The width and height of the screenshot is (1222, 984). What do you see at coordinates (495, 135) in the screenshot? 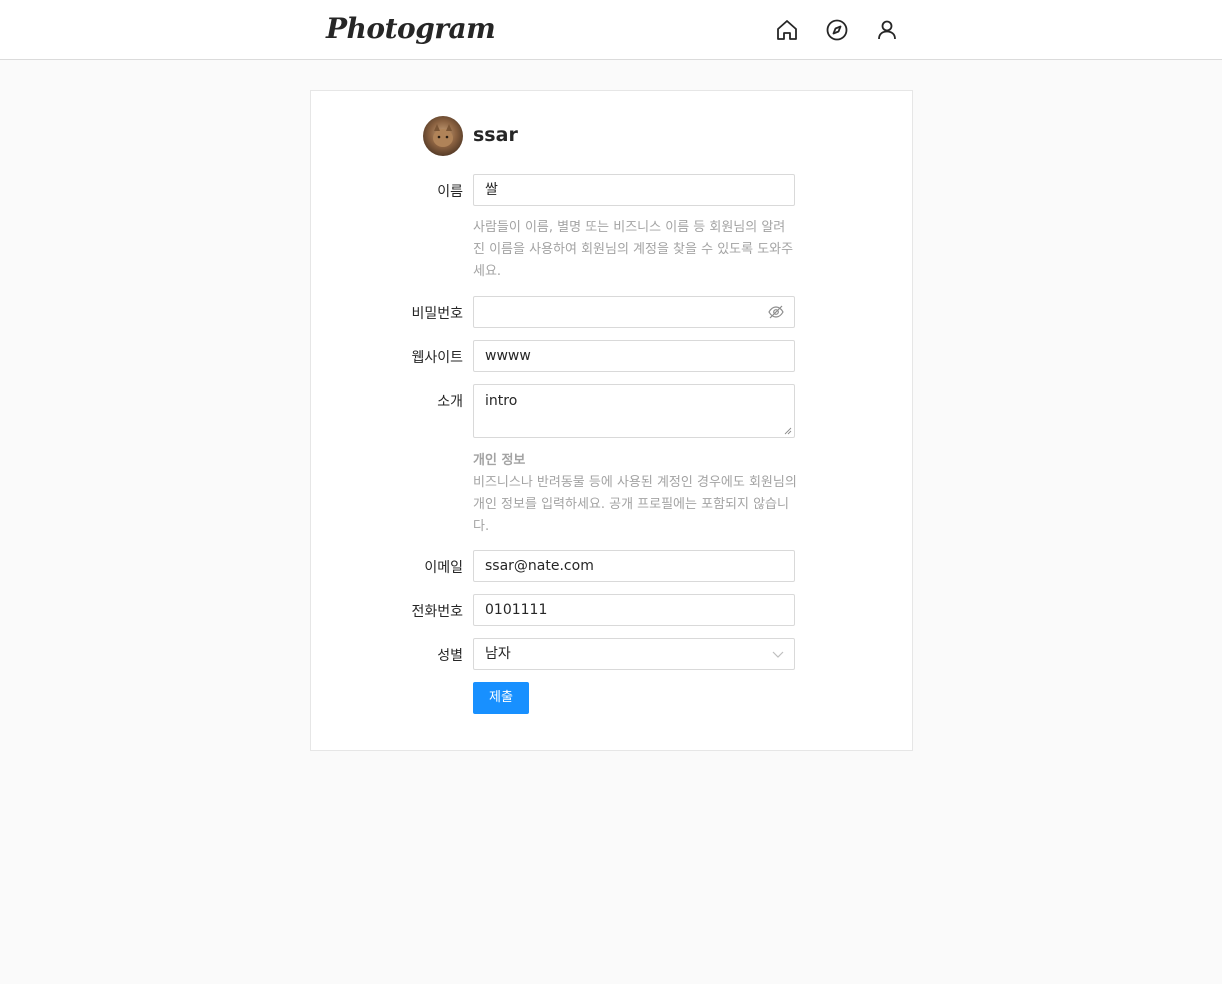
I see `profile-username: ssar` at bounding box center [495, 135].